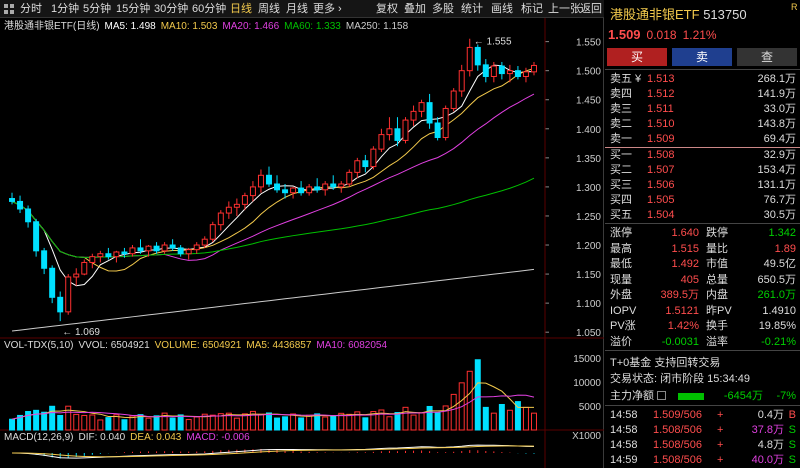 This screenshot has width=800, height=468. What do you see at coordinates (591, 9) in the screenshot?
I see `back-button: 返回` at bounding box center [591, 9].